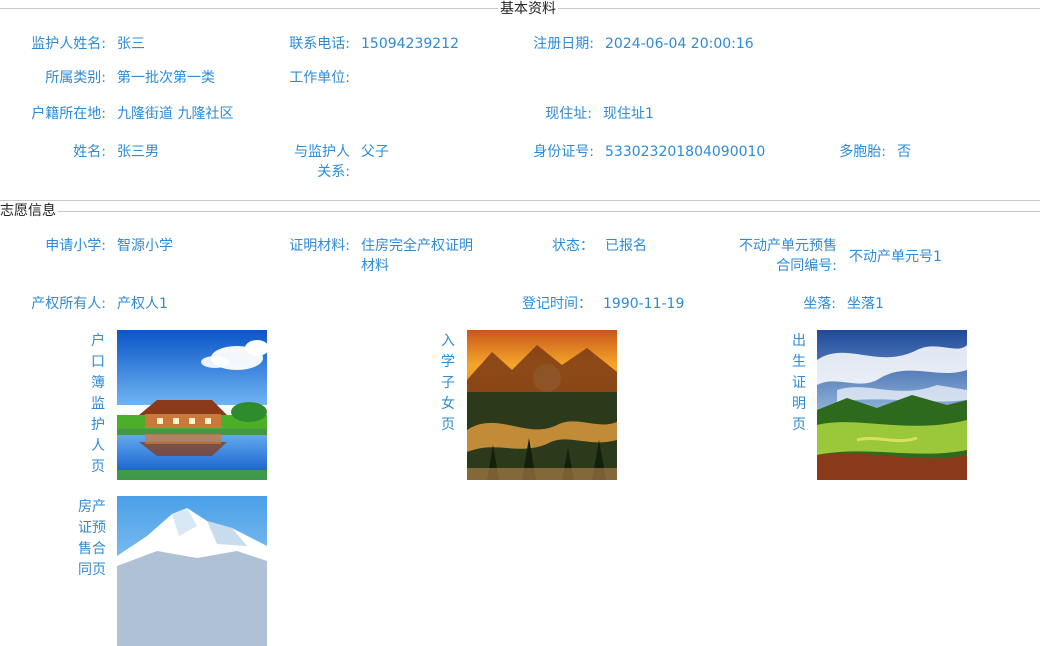 The image size is (1040, 646). I want to click on idcard-label: 身份证号:, so click(563, 152).